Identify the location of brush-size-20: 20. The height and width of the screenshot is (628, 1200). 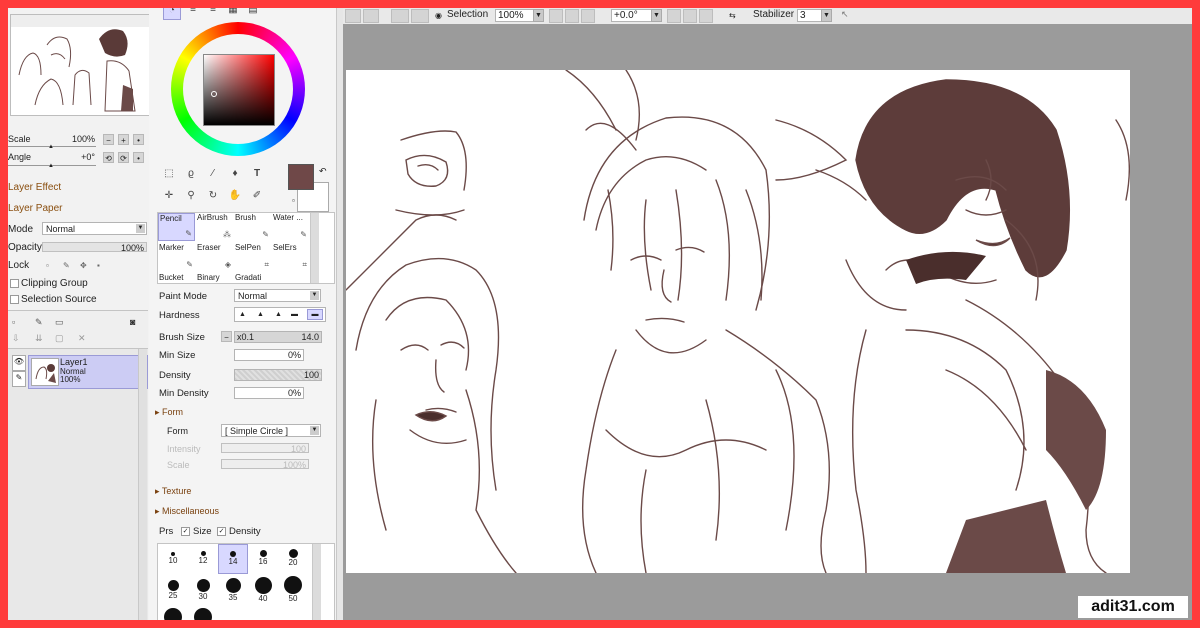
(293, 559).